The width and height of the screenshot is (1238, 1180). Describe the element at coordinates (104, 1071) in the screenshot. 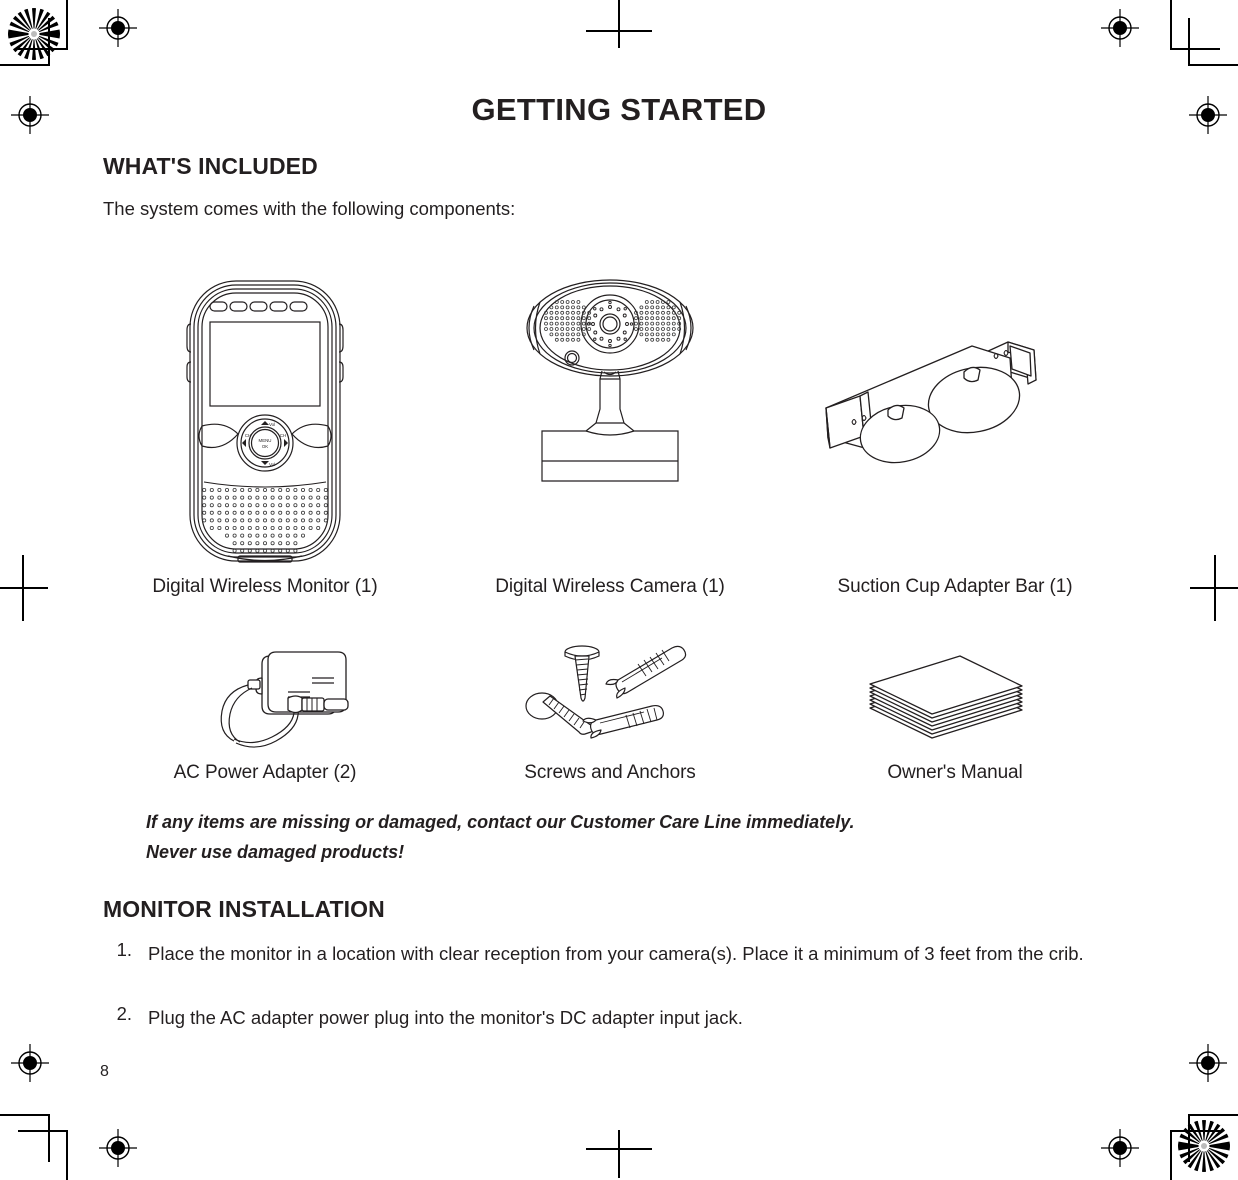

I see `page-number: 8` at that location.